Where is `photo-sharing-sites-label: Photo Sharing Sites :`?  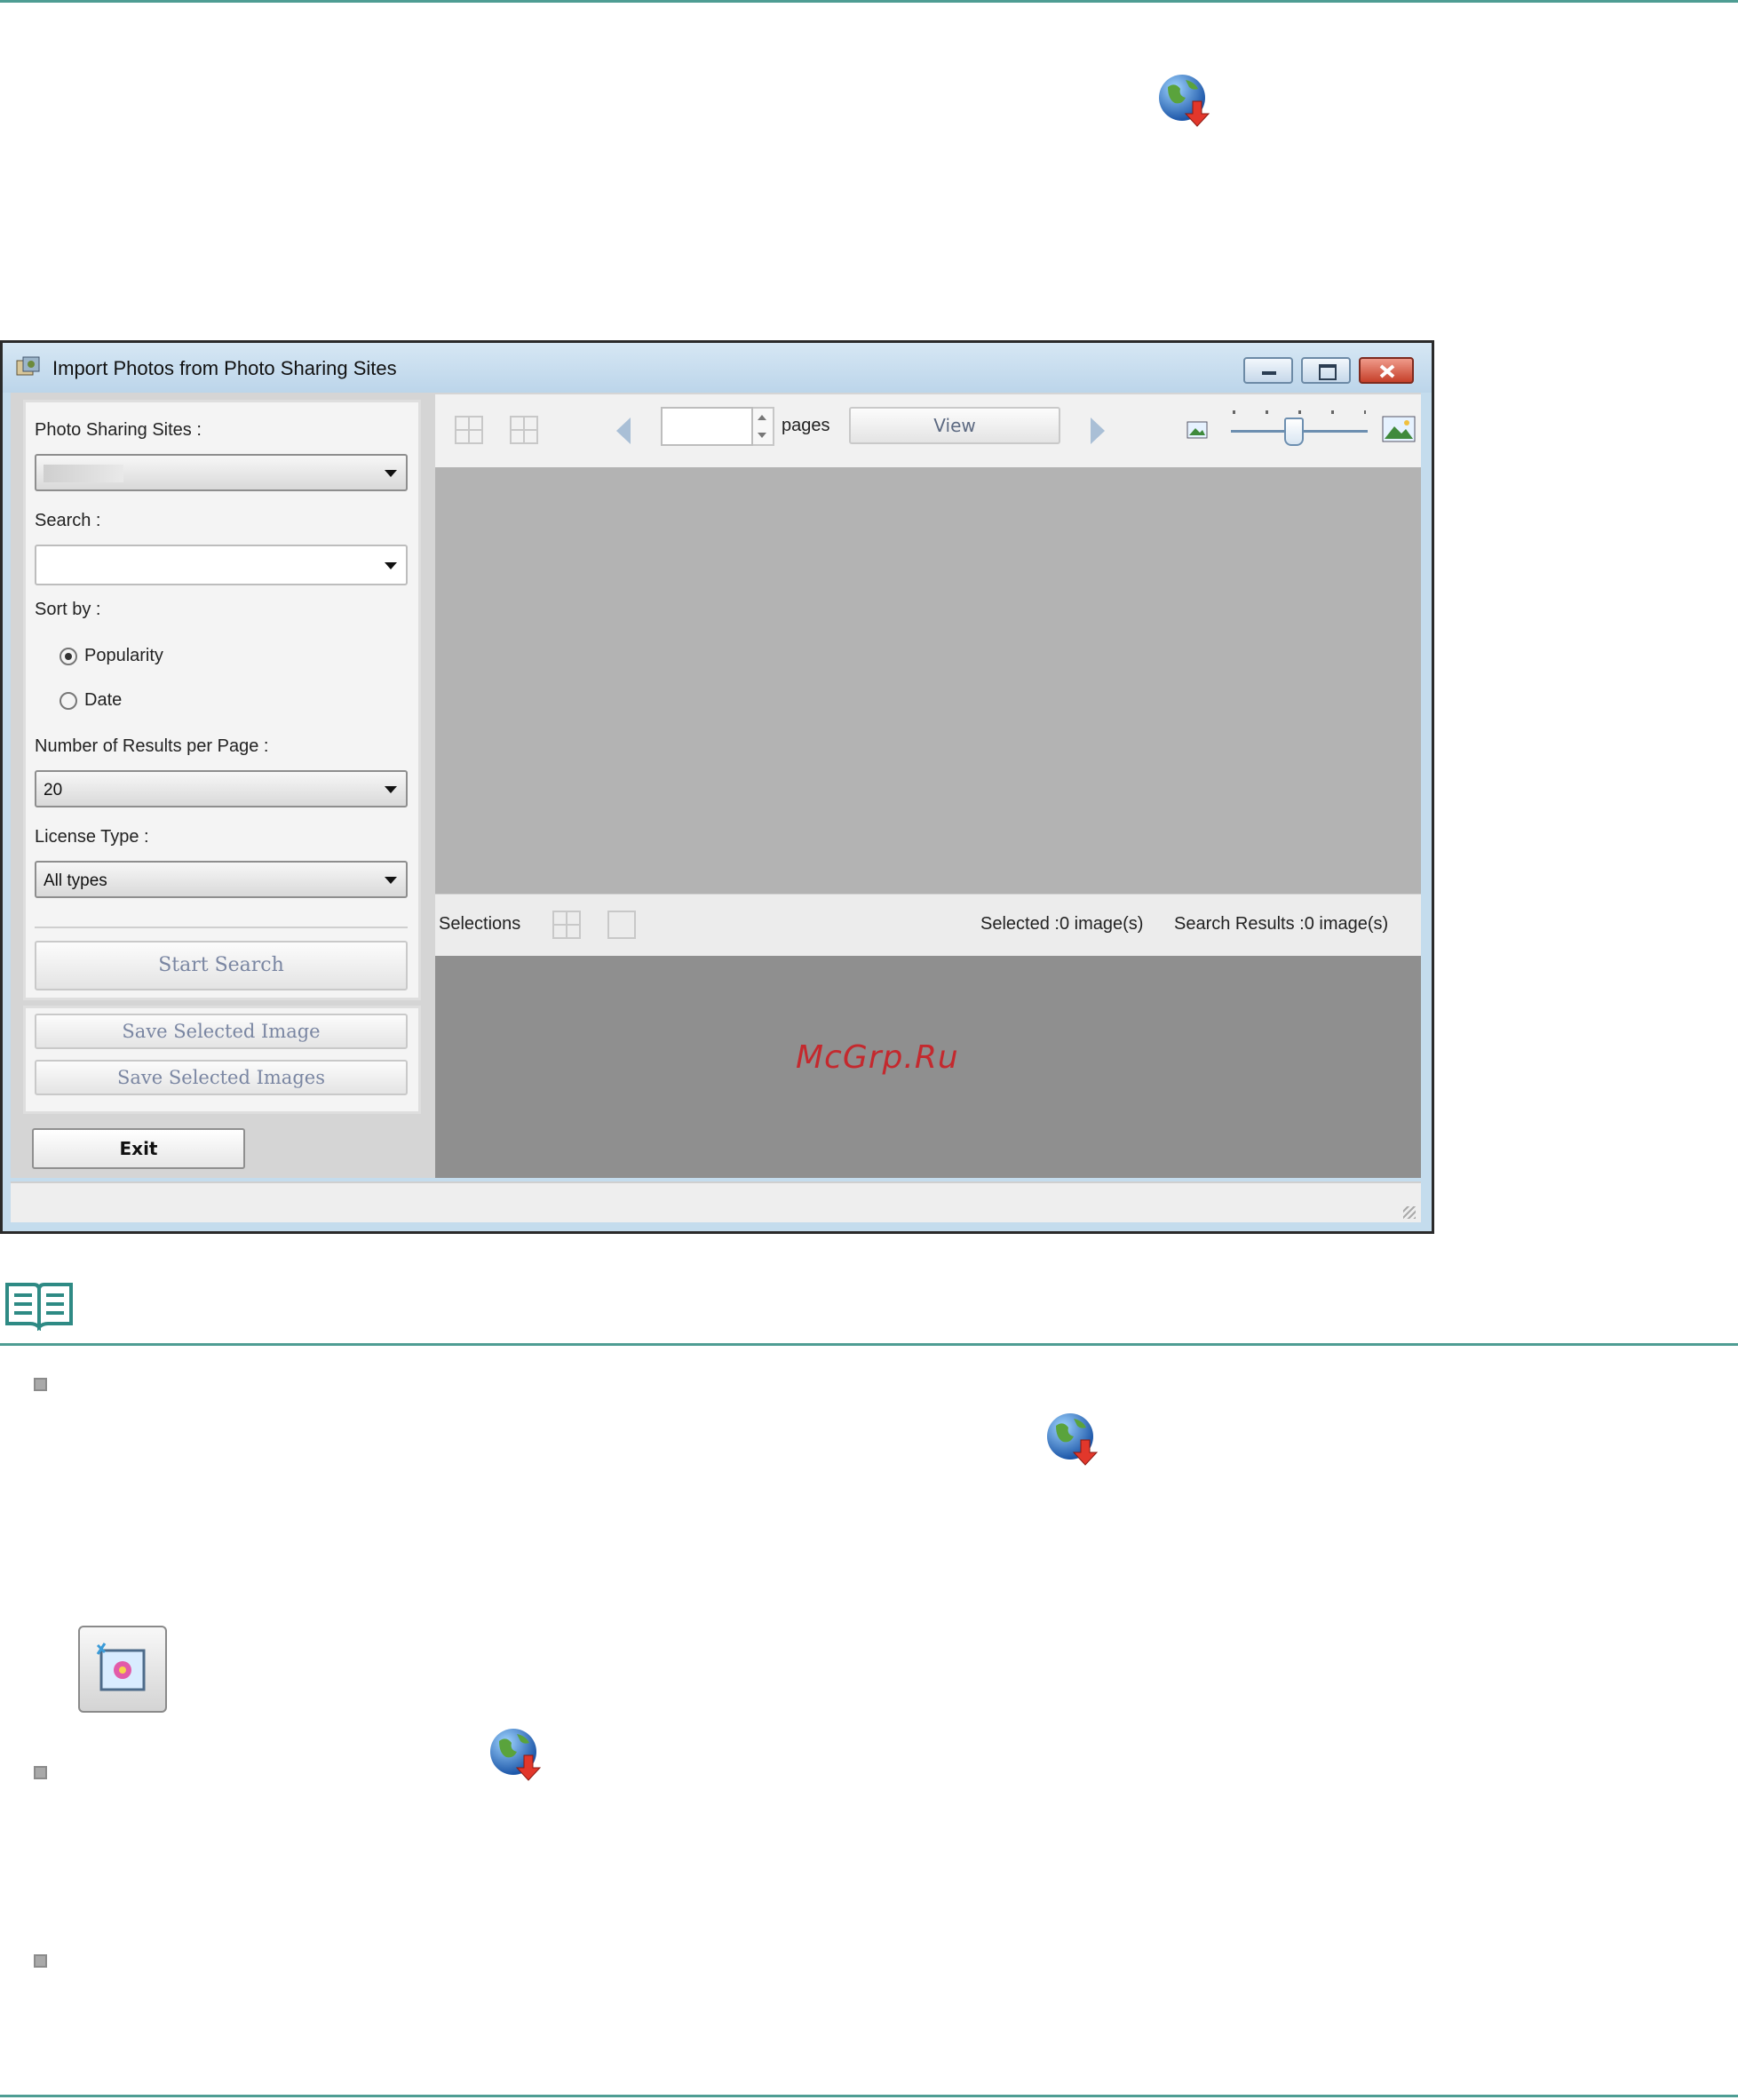
photo-sharing-sites-label: Photo Sharing Sites : is located at coordinates (119, 430).